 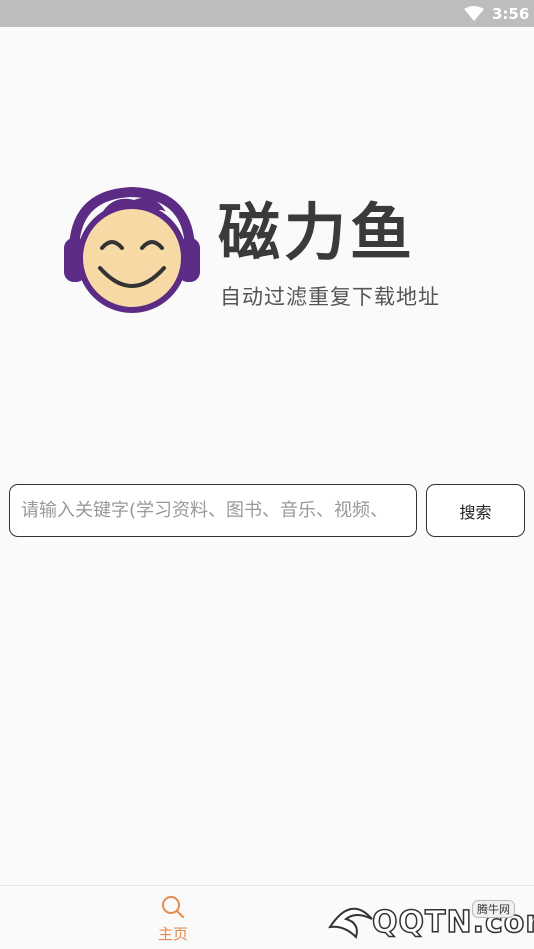 What do you see at coordinates (330, 297) in the screenshot?
I see `brand-slogan: 自动过滤重复下载地址` at bounding box center [330, 297].